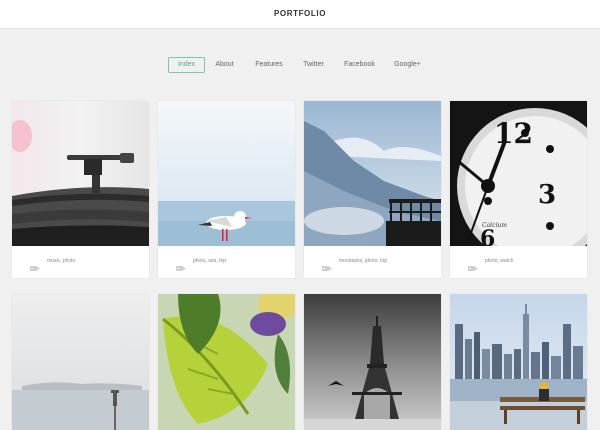  I want to click on top-bar: PORTFOLIO, so click(300, 14).